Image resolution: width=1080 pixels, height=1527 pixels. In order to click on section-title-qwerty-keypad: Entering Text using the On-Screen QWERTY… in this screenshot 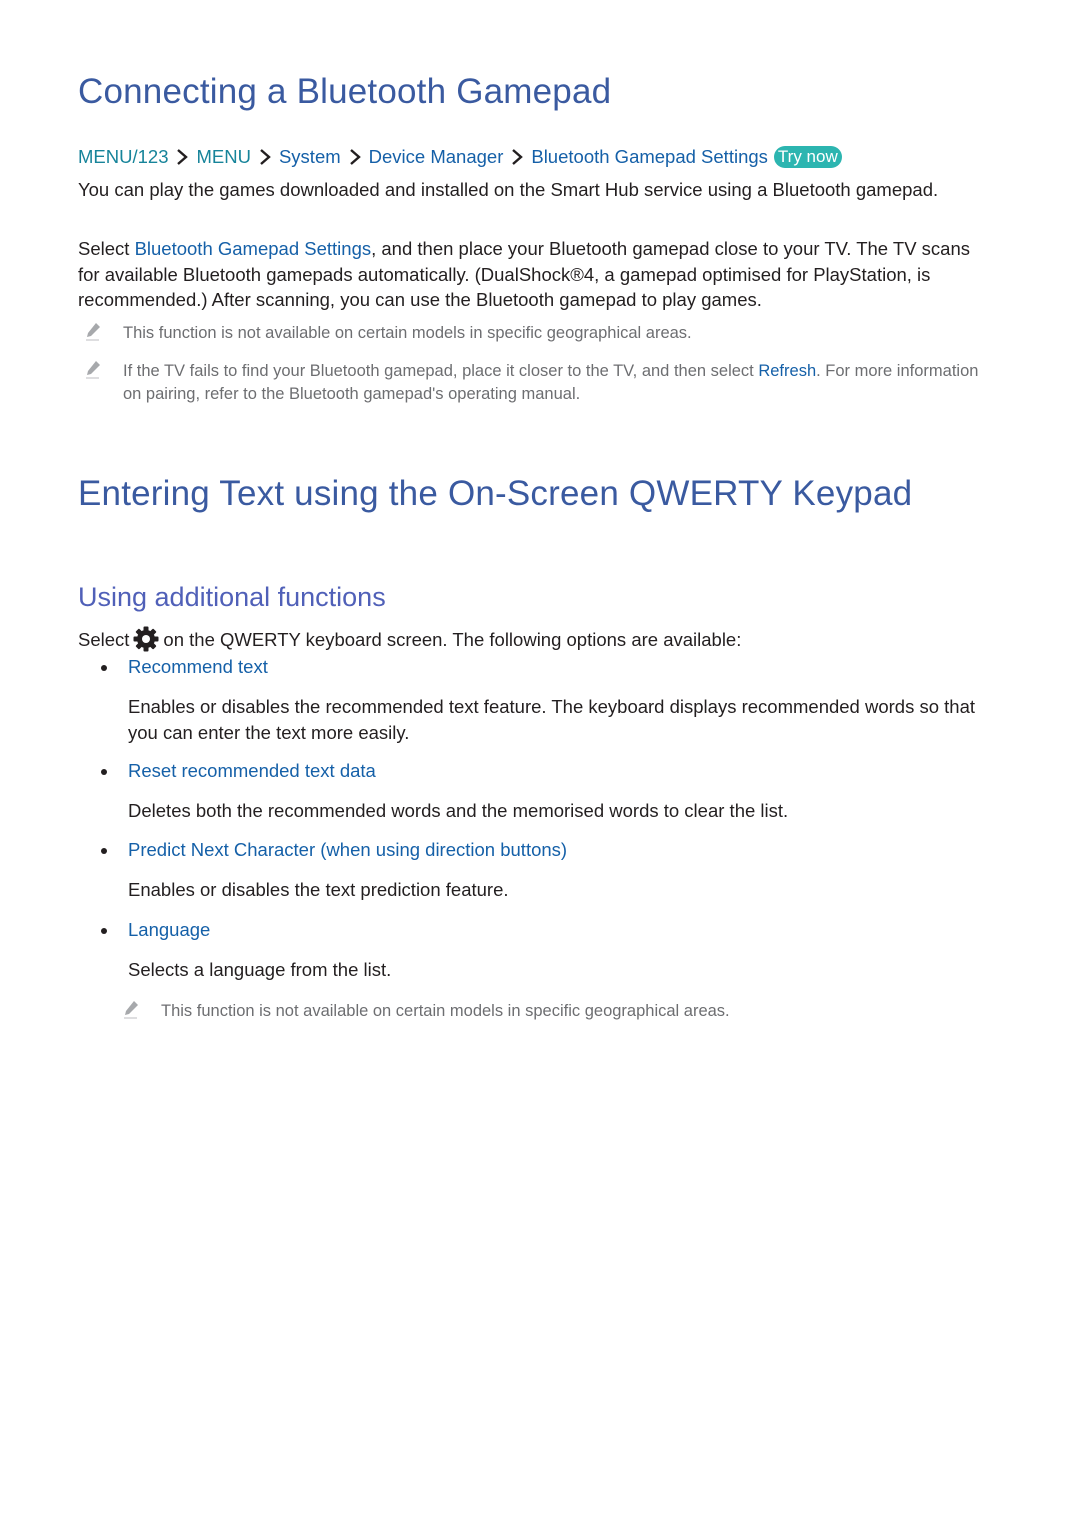, I will do `click(495, 493)`.